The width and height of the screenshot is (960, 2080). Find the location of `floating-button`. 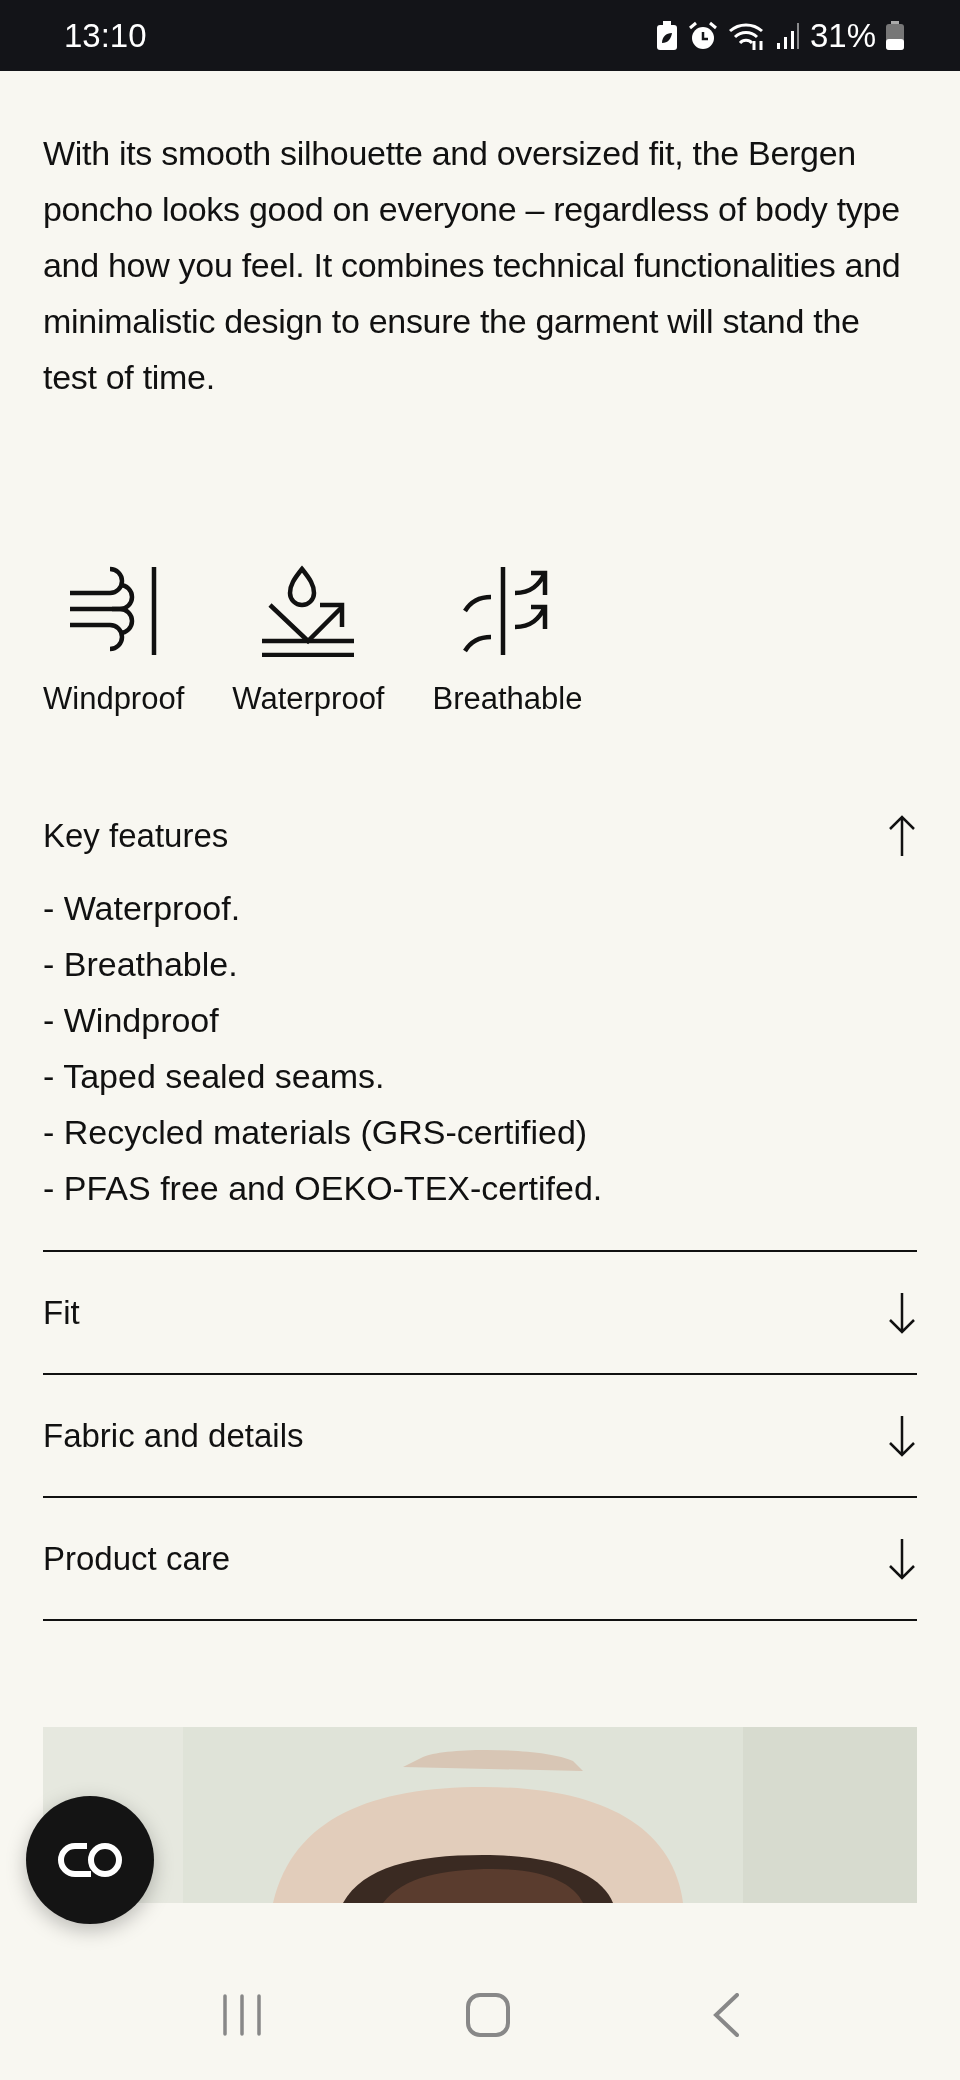

floating-button is located at coordinates (90, 1860).